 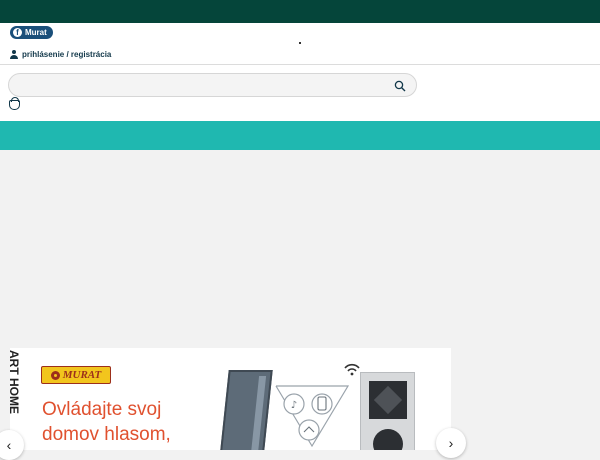 I want to click on headline-line-1: Ovládajte svoj, so click(x=102, y=409).